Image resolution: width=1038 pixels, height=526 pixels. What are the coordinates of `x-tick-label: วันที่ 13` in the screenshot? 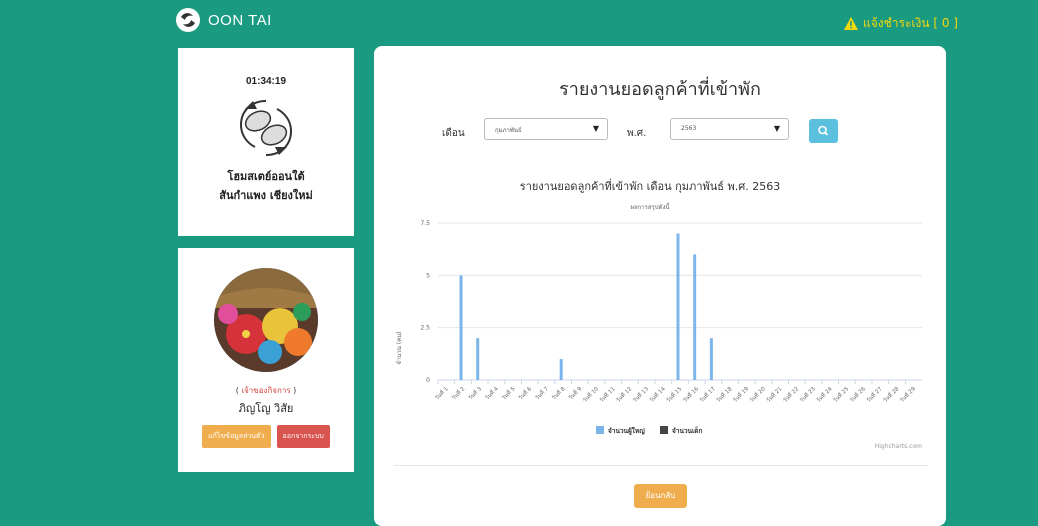 It's located at (641, 394).